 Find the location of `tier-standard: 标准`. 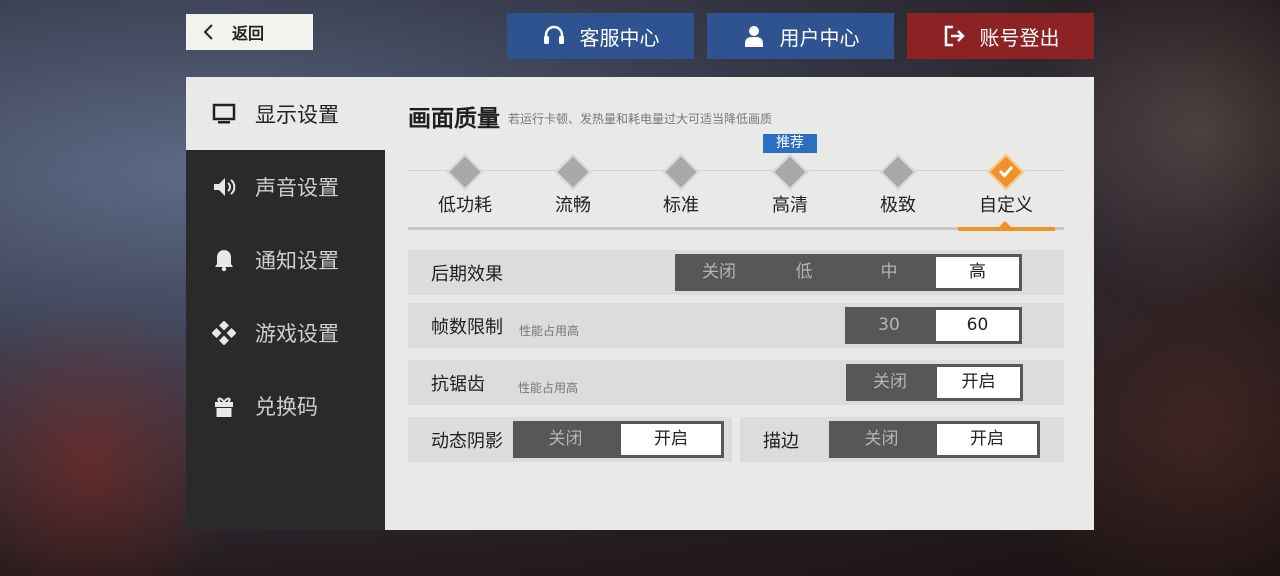

tier-standard: 标准 is located at coordinates (681, 188).